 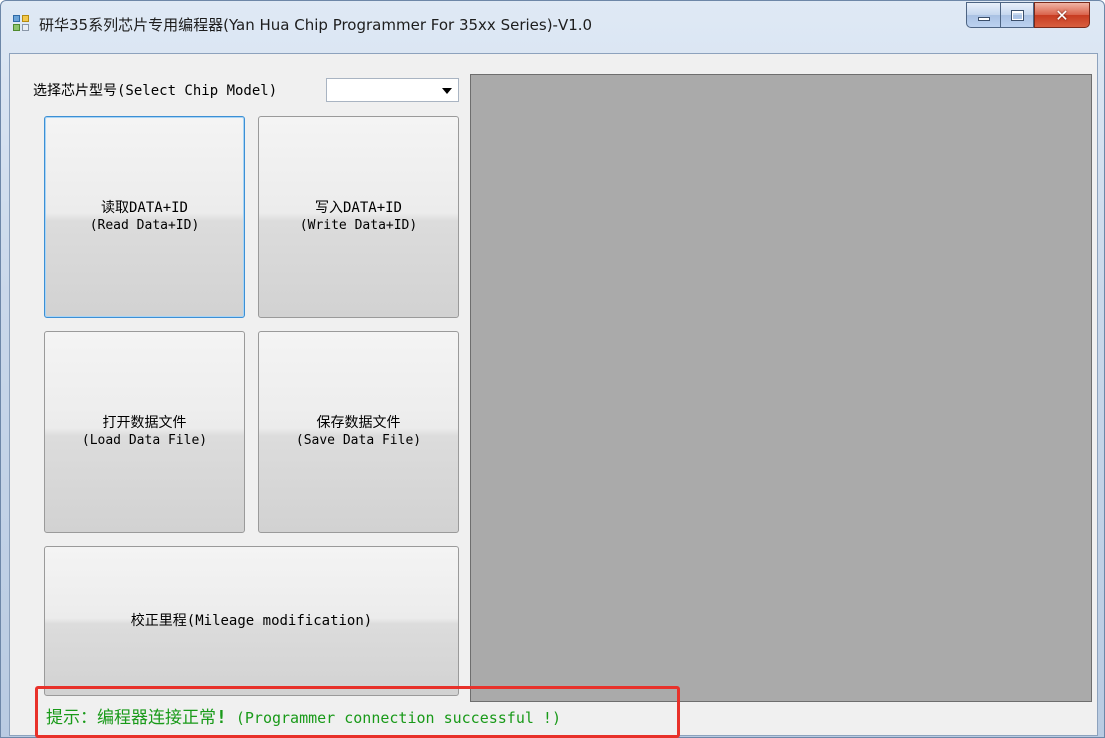 I want to click on close-button: ✕, so click(x=1062, y=15).